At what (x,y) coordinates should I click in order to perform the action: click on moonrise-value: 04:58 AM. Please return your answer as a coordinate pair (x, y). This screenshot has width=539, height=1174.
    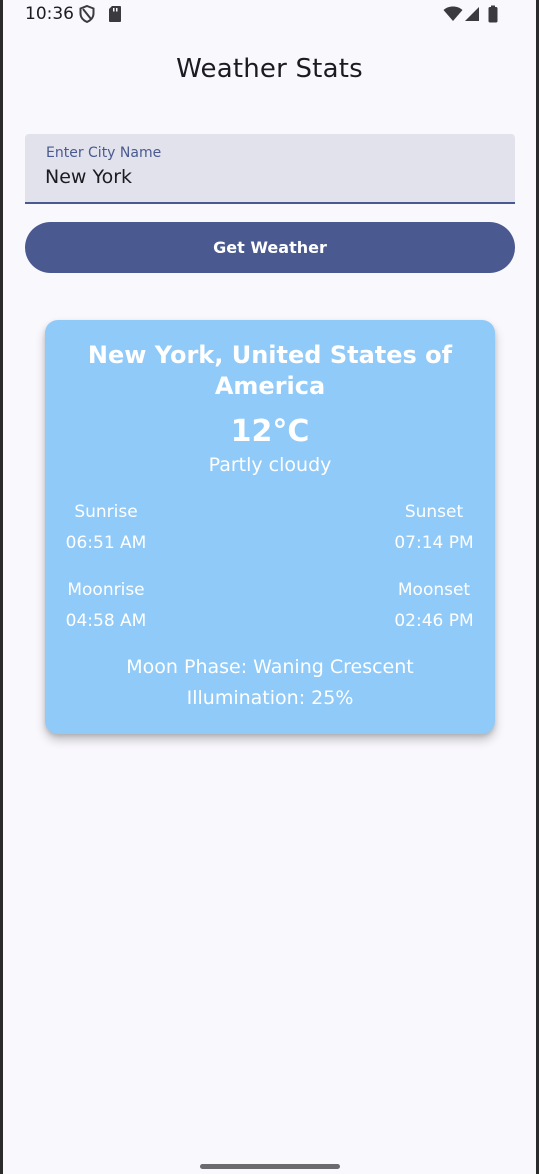
    Looking at the image, I should click on (106, 621).